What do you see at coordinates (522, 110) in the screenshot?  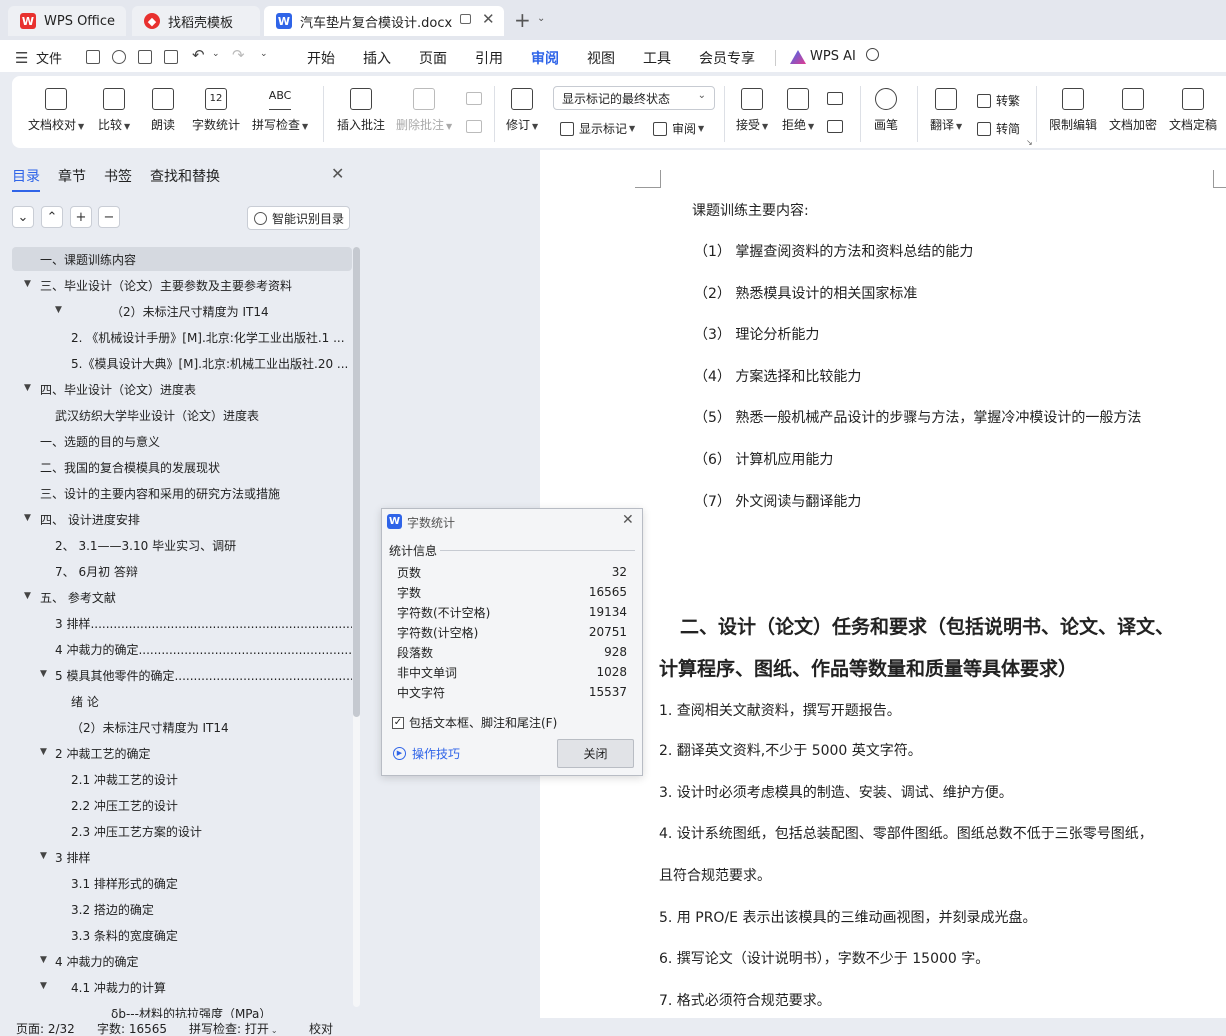 I see `track-changes-button: 修订 ▼` at bounding box center [522, 110].